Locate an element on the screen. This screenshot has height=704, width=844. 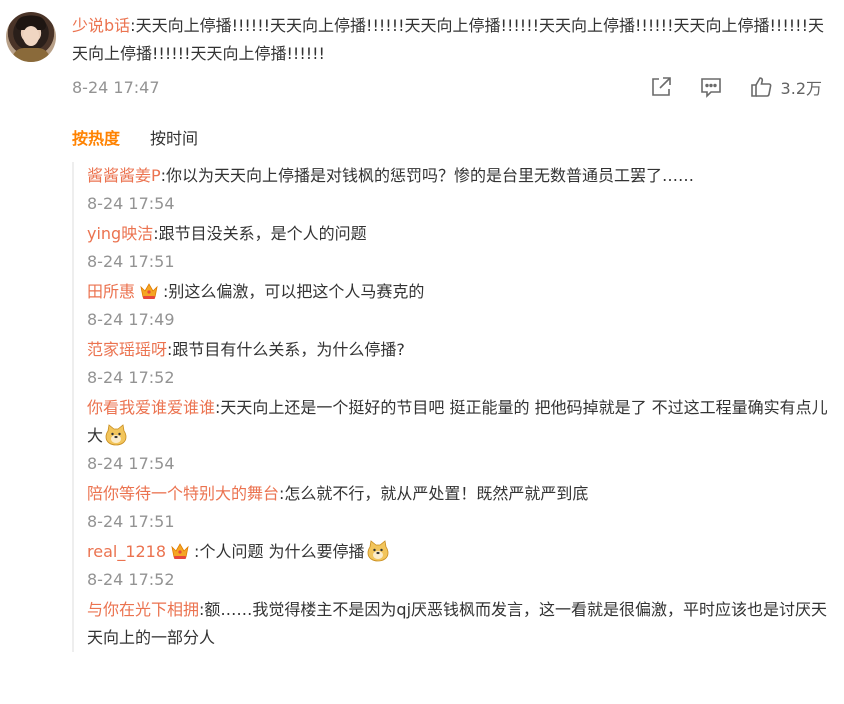
like-button: 3.2万 is located at coordinates (785, 87).